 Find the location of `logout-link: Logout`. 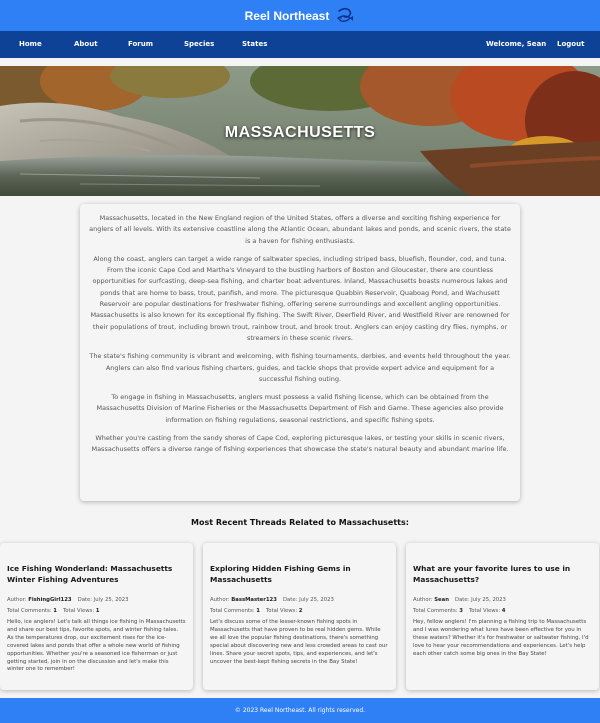

logout-link: Logout is located at coordinates (570, 44).